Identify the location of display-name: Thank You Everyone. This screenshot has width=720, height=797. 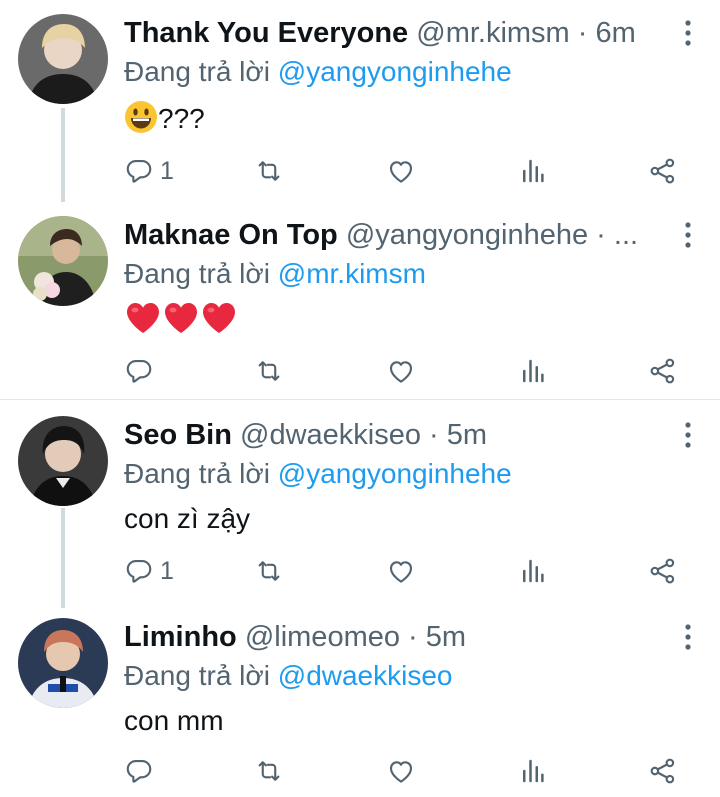
(266, 33).